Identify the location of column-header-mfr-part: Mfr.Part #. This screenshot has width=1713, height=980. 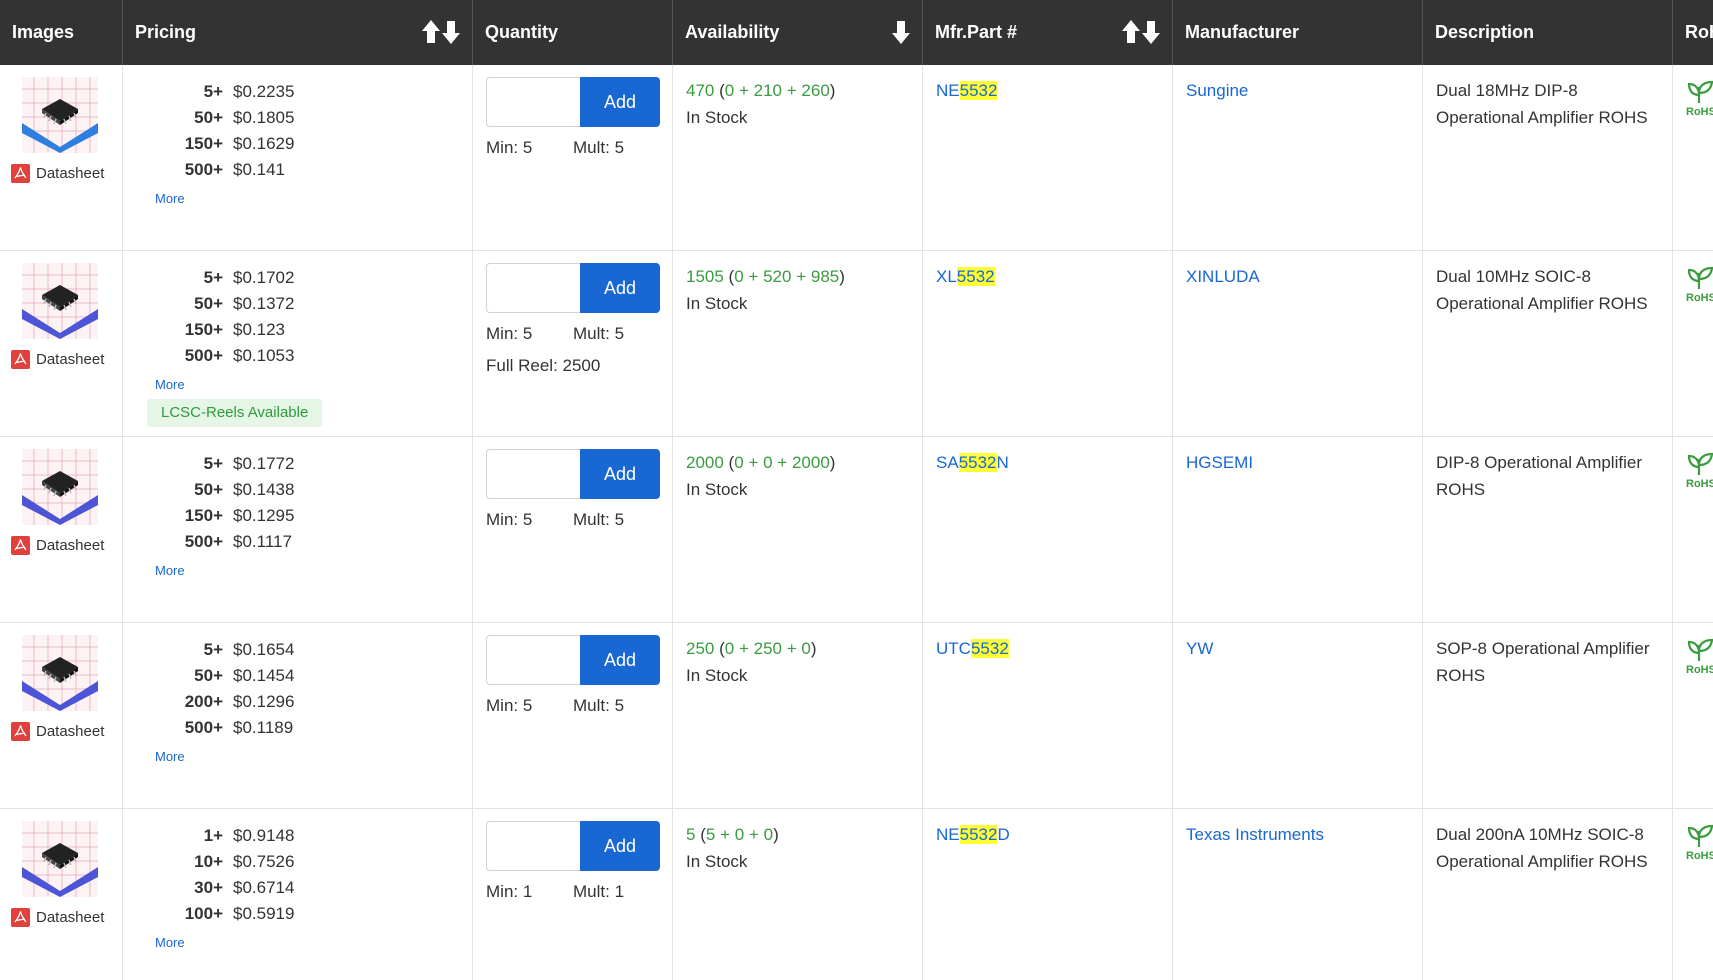
(1048, 32).